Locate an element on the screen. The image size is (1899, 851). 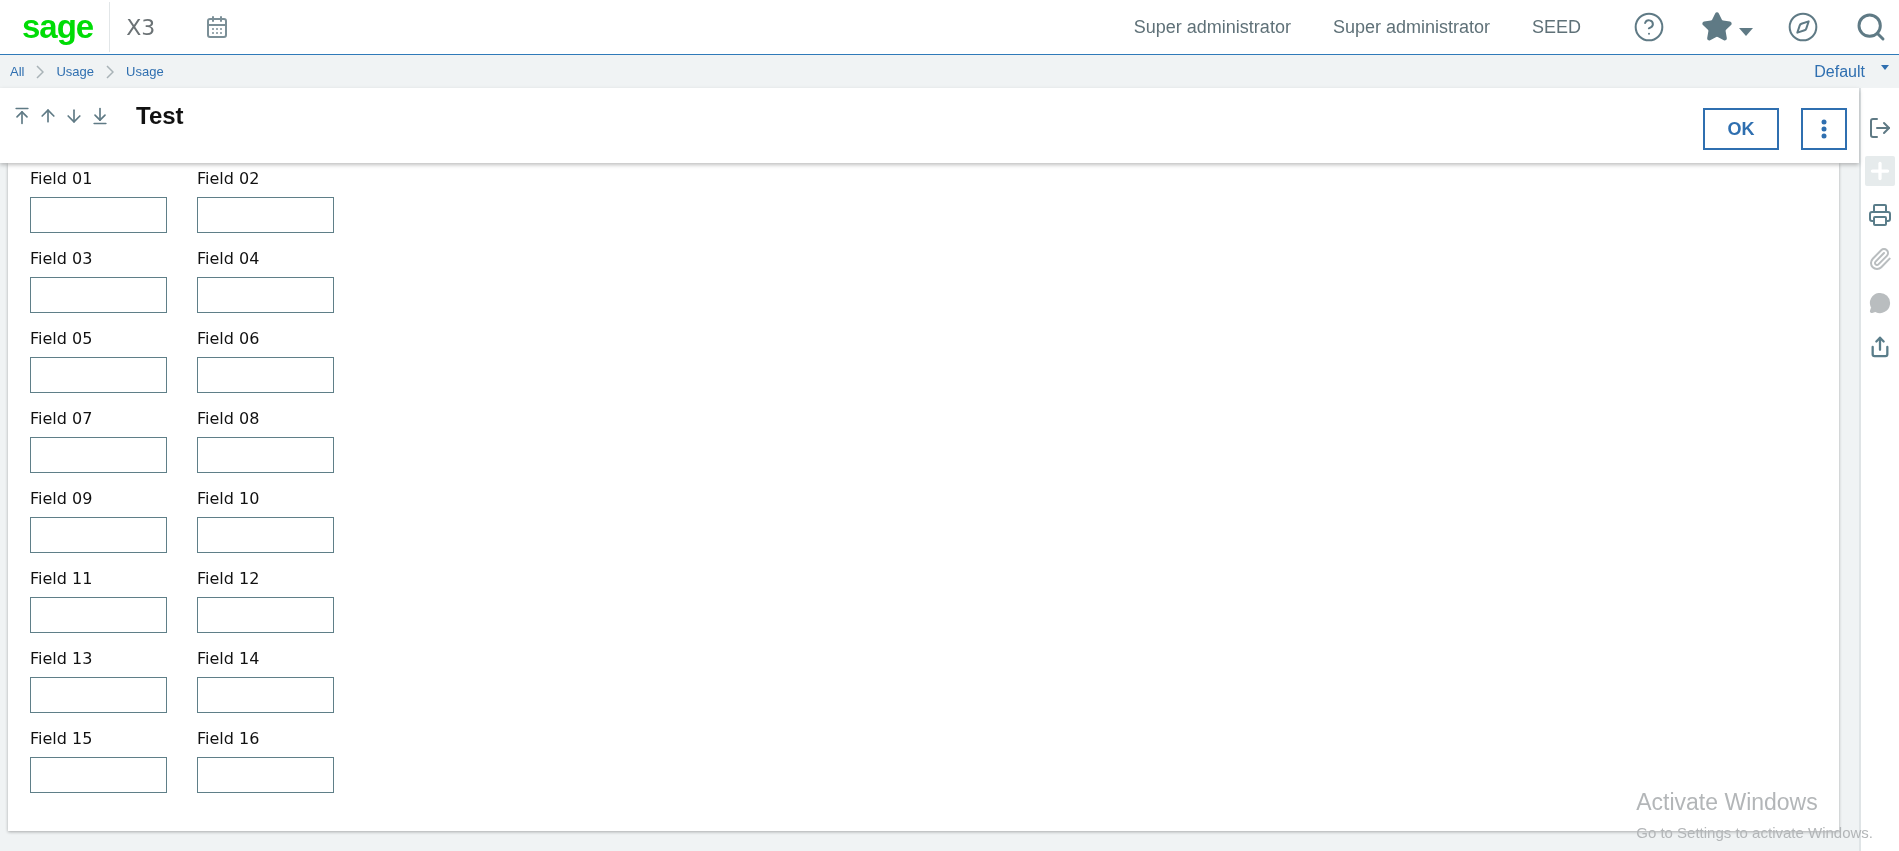
compass-icon is located at coordinates (1803, 27).